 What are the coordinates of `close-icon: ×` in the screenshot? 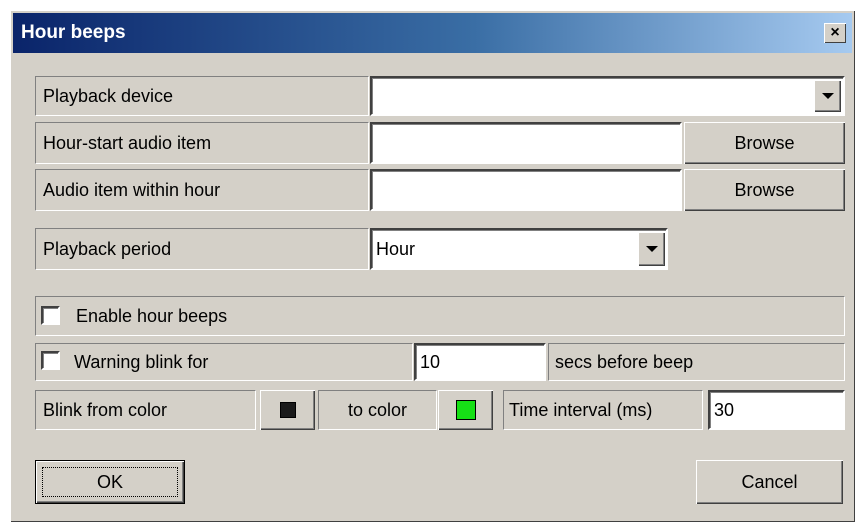 It's located at (835, 32).